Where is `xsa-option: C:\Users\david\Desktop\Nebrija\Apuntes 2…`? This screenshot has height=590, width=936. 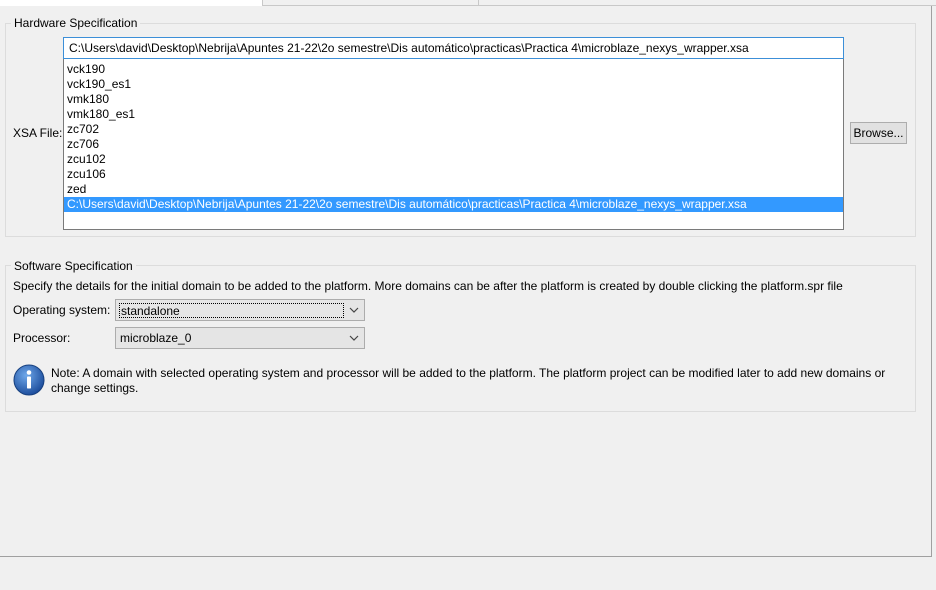
xsa-option: C:\Users\david\Desktop\Nebrija\Apuntes 2… is located at coordinates (453, 204).